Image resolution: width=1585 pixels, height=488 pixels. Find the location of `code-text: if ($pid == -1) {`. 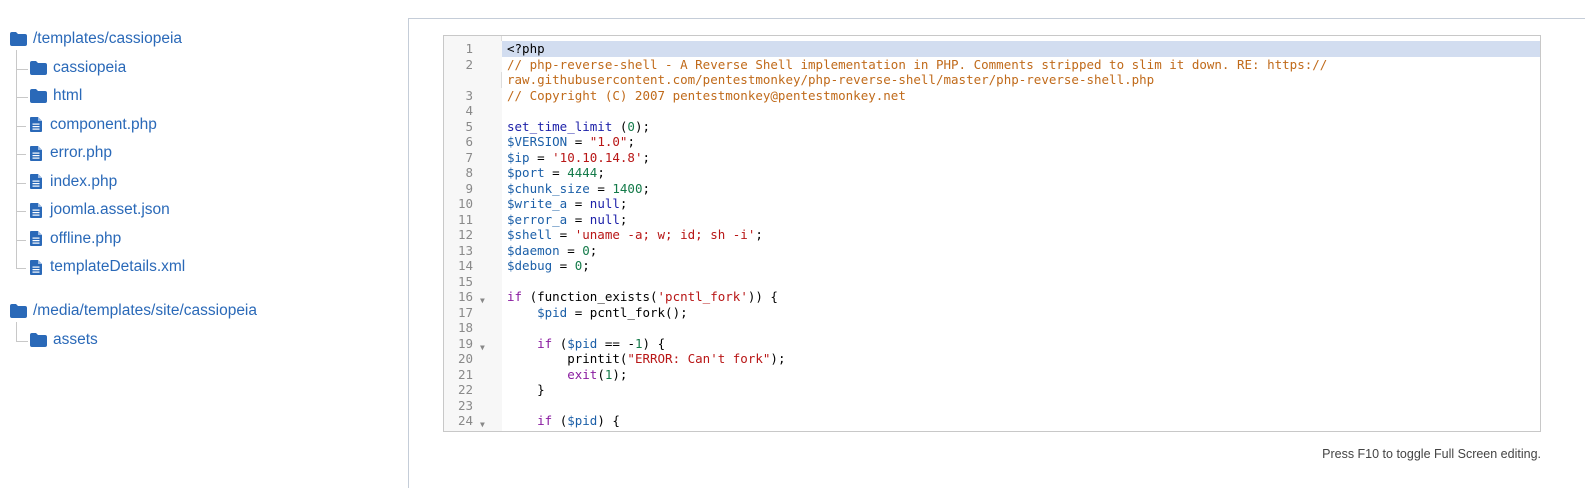

code-text: if ($pid == -1) { is located at coordinates (583, 344).